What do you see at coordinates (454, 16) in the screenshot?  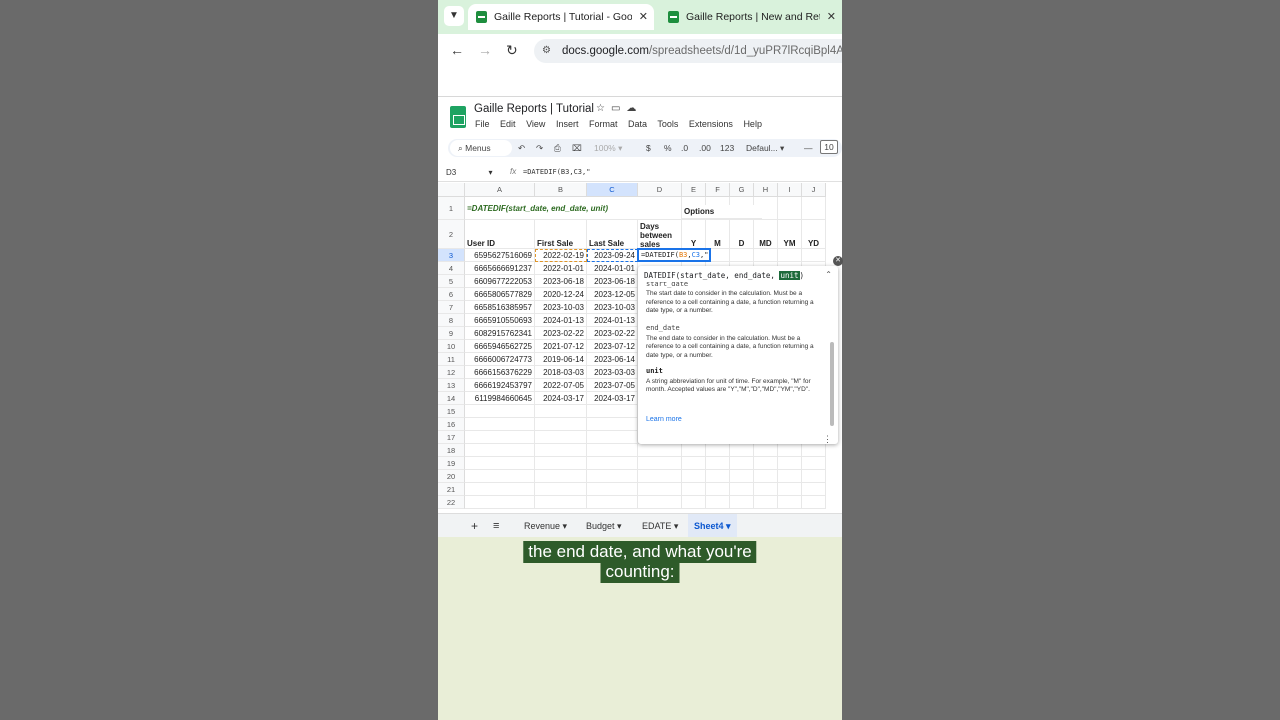 I see `tab-search-dropdown-icon: ▼` at bounding box center [454, 16].